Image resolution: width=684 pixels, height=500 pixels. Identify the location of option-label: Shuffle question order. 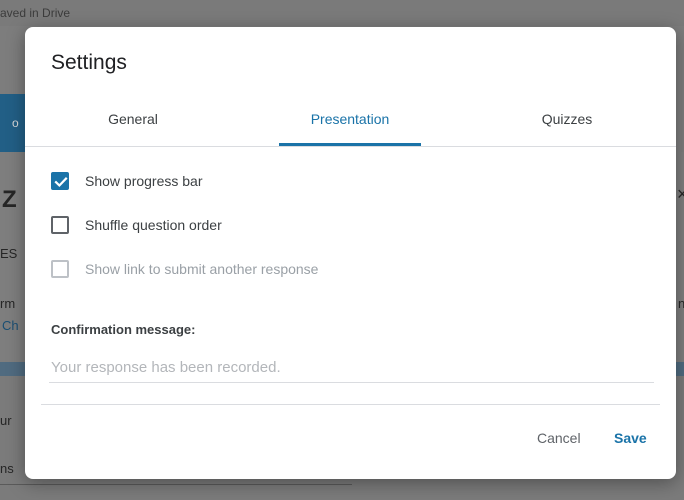
(153, 225).